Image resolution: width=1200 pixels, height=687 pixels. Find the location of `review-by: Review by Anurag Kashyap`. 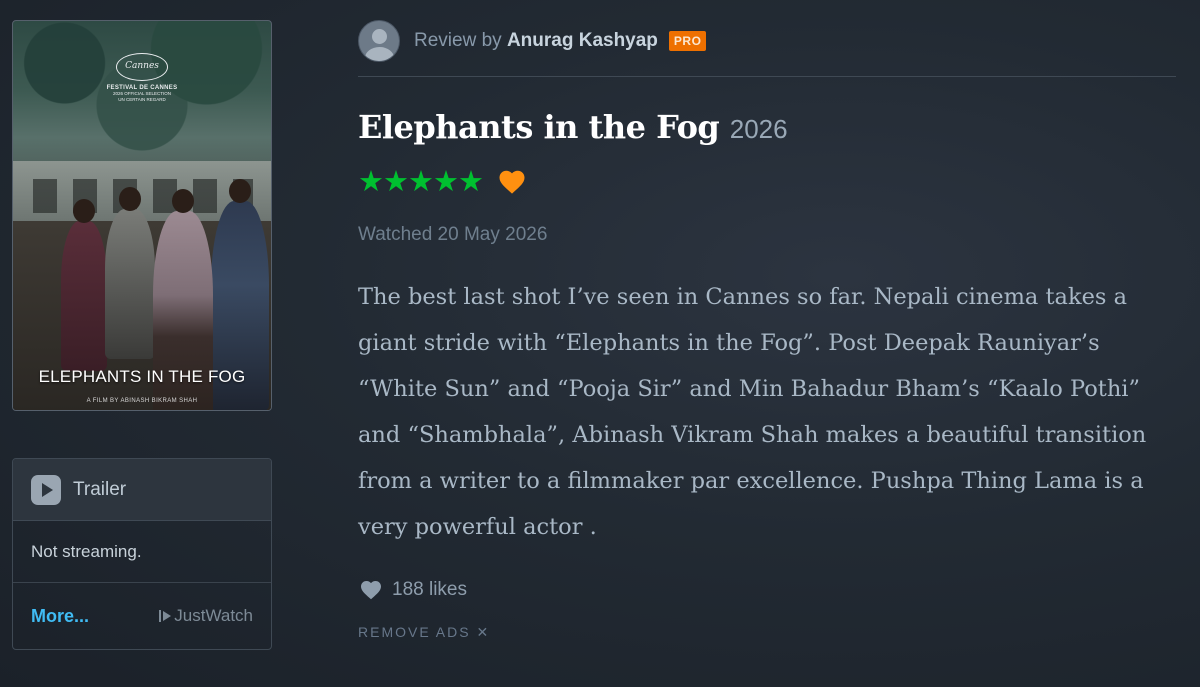

review-by: Review by Anurag Kashyap is located at coordinates (536, 41).